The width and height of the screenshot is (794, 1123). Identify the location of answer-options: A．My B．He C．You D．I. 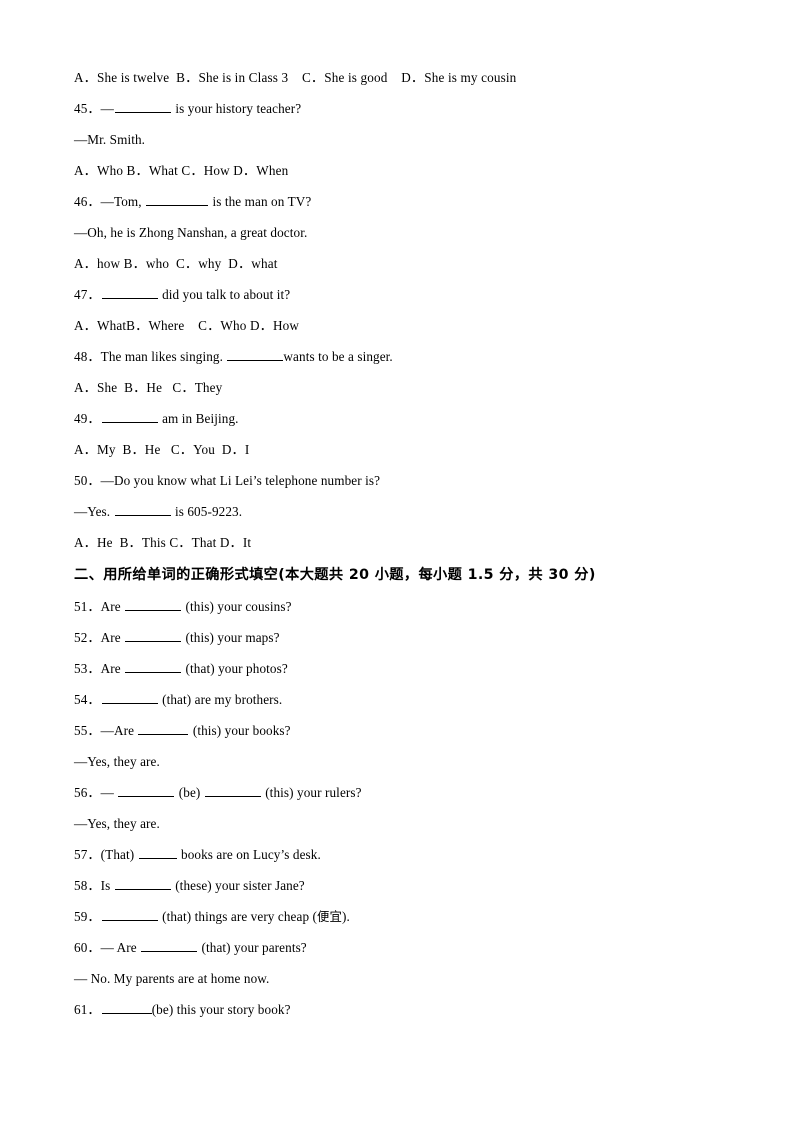
(397, 449).